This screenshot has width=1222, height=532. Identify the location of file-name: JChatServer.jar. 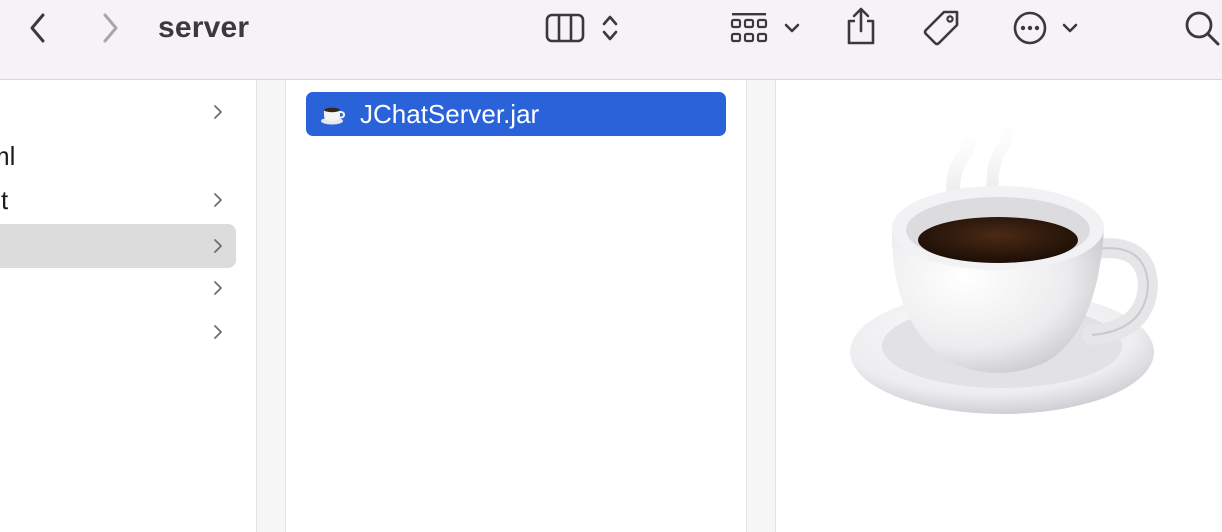
(450, 114).